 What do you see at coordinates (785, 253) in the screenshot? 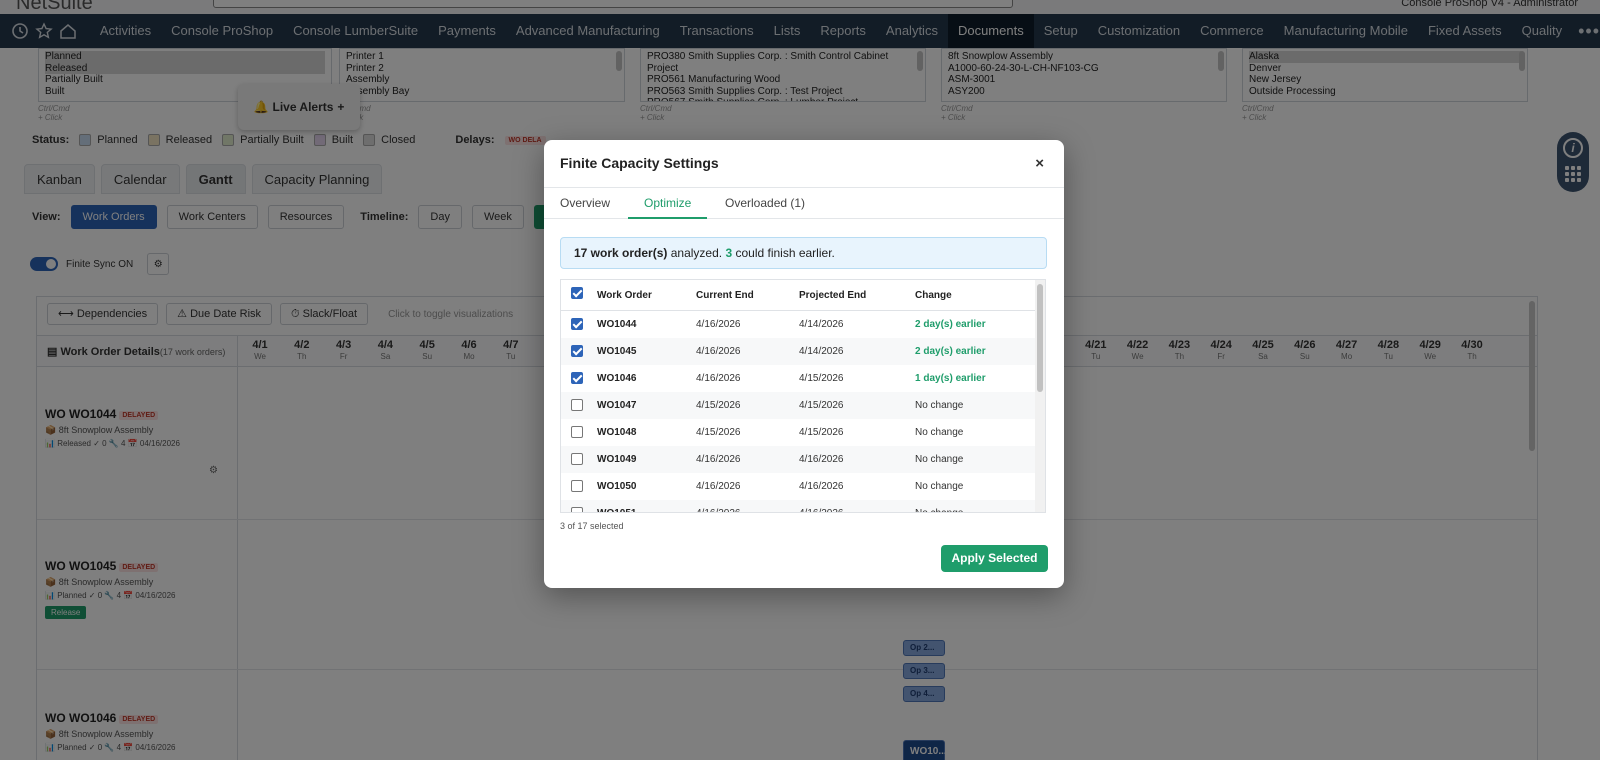
I see `summary-text-end: could finish earlier.` at bounding box center [785, 253].